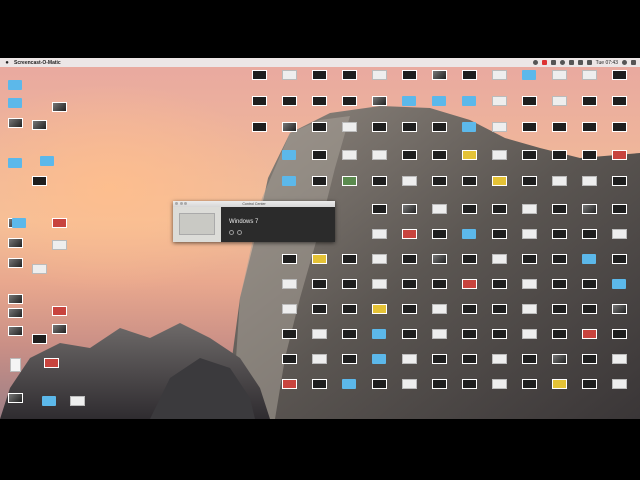 The height and width of the screenshot is (480, 640). Describe the element at coordinates (571, 62) in the screenshot. I see `wifi-icon` at that location.